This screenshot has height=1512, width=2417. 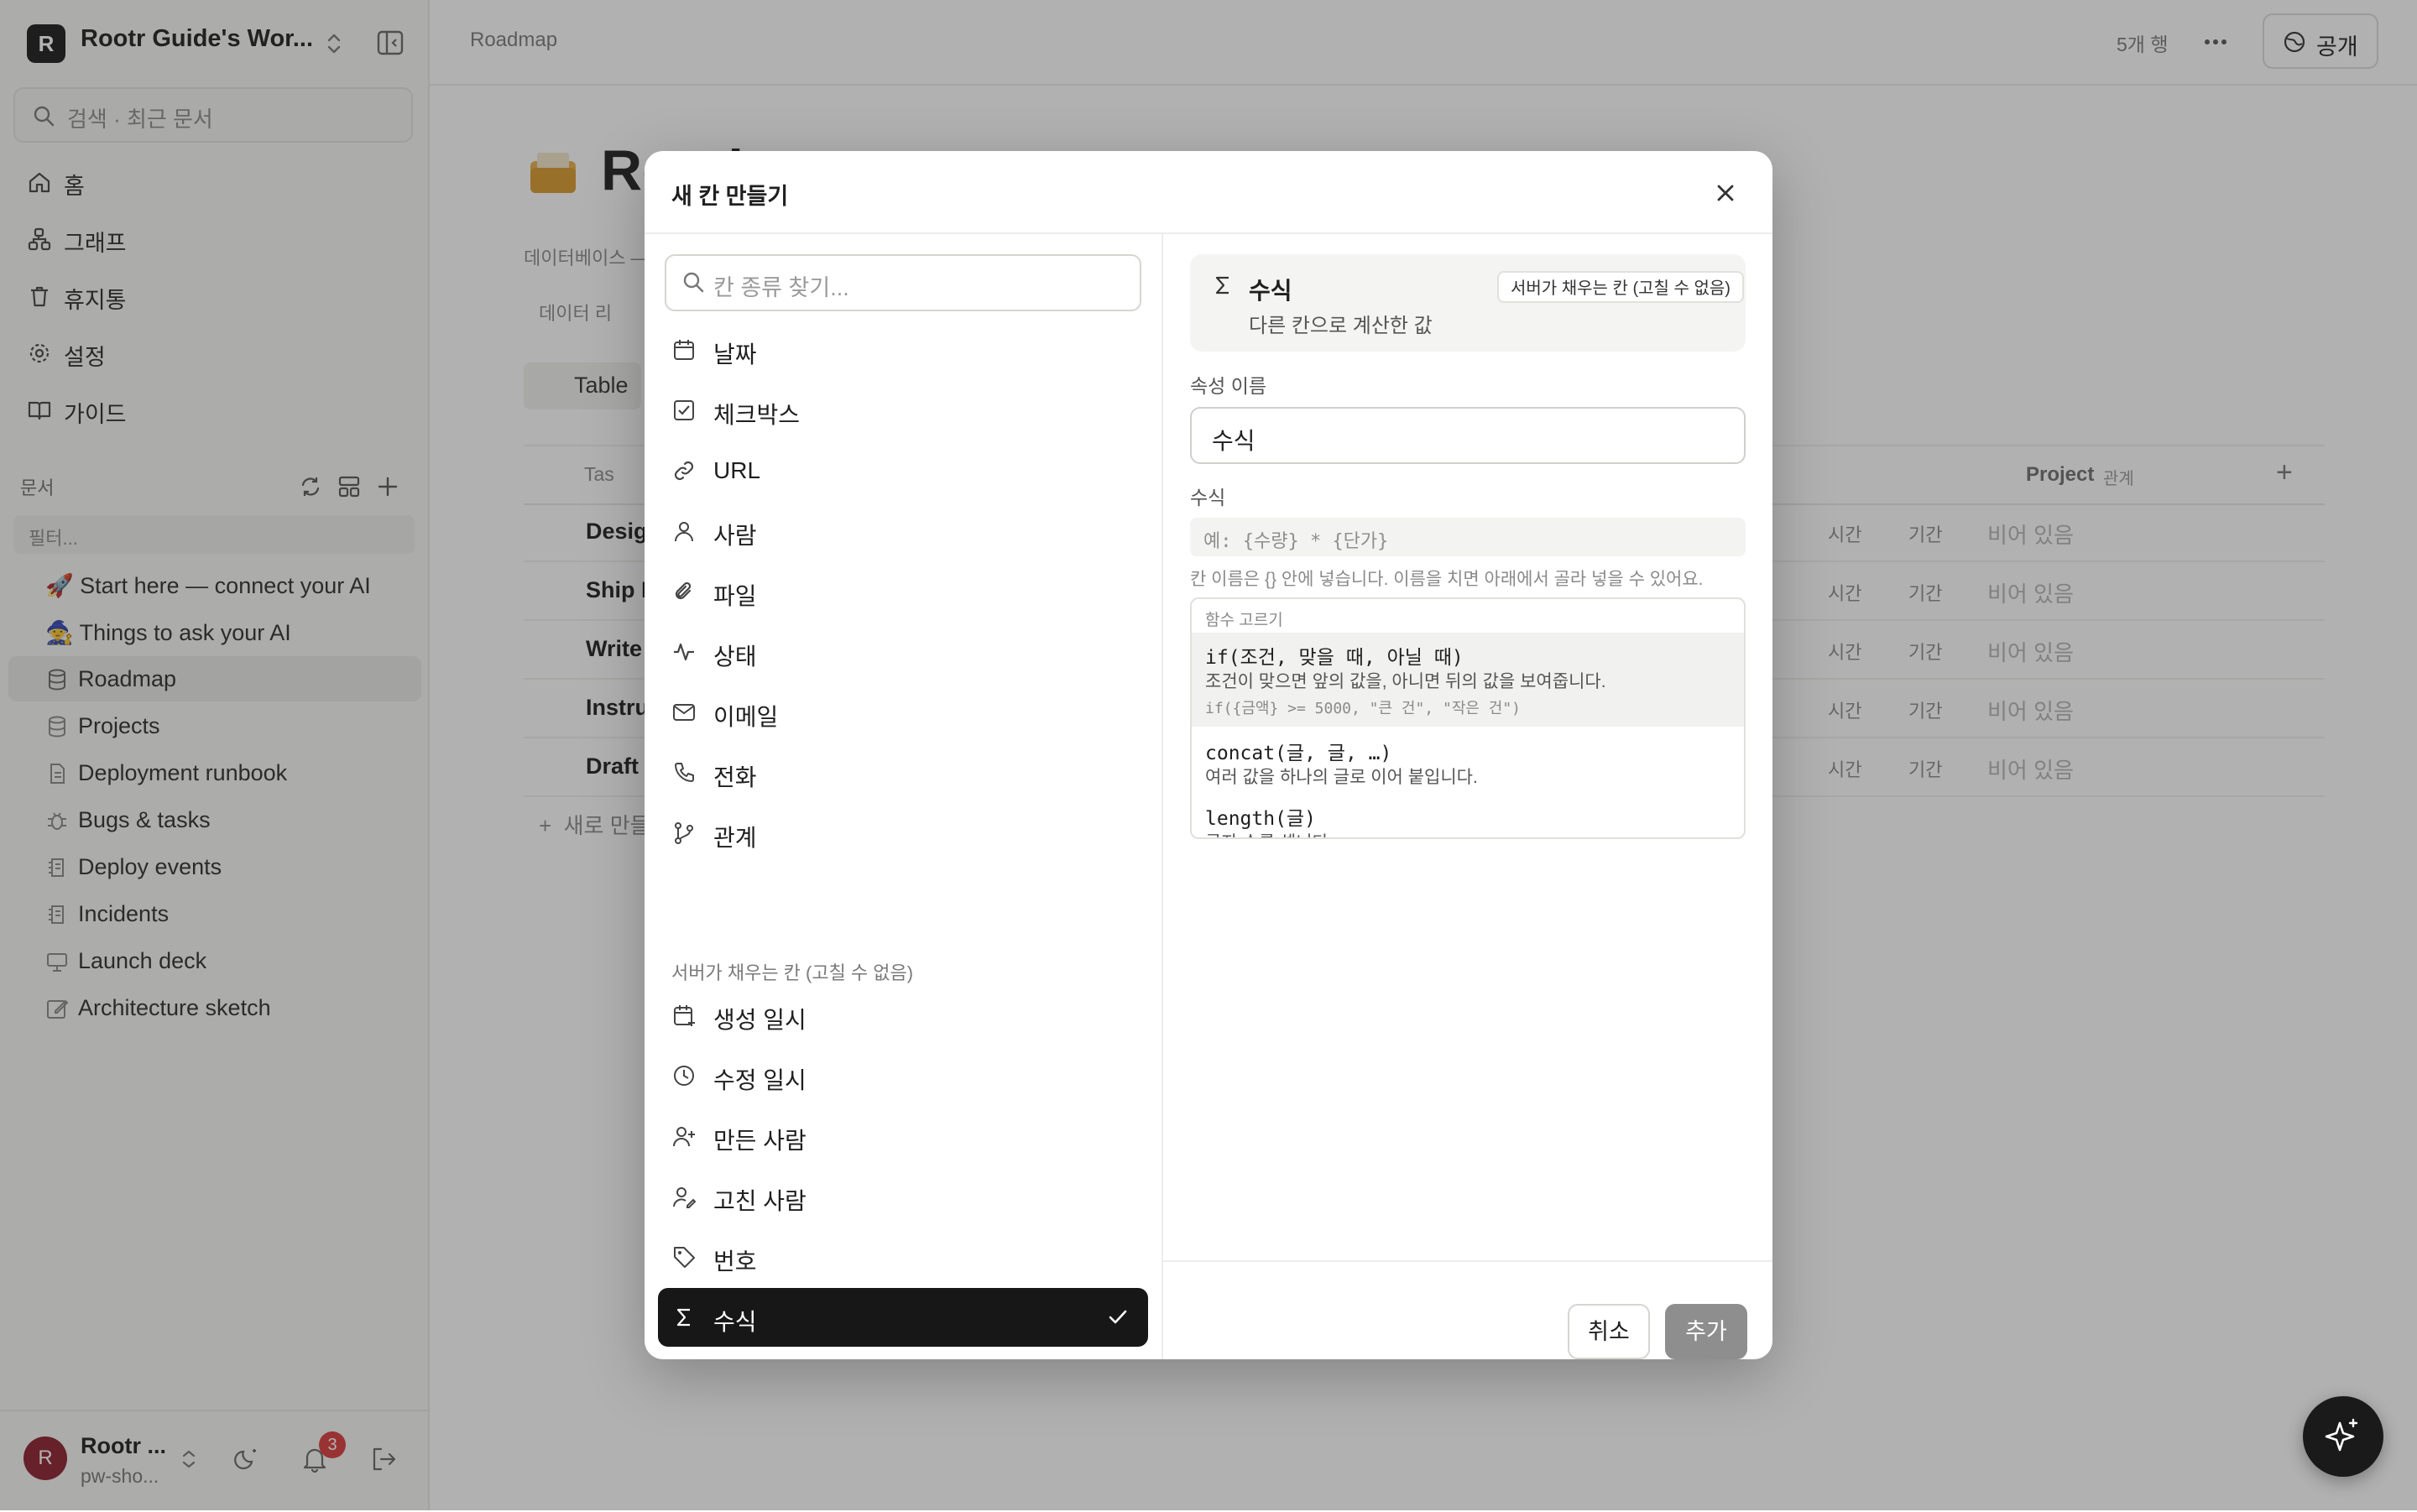 I want to click on mail-icon, so click(x=684, y=712).